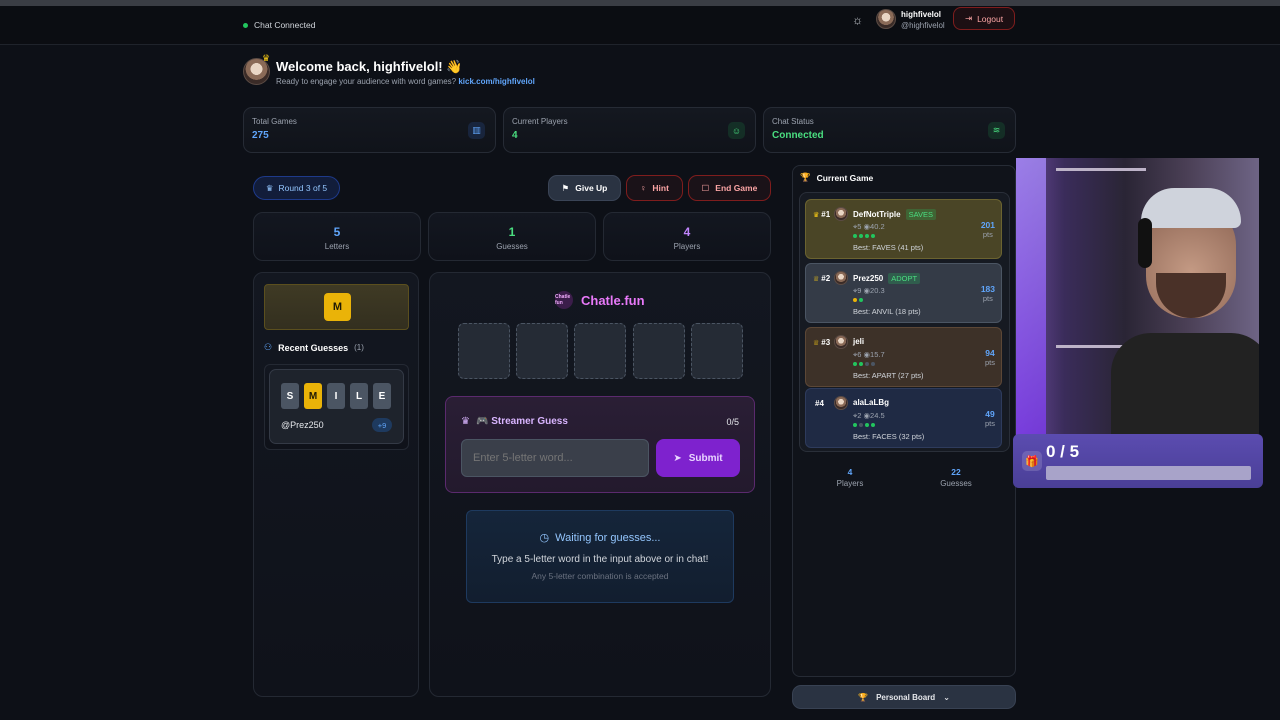  I want to click on player-name-row: DefNotTriple SAVES, so click(895, 214).